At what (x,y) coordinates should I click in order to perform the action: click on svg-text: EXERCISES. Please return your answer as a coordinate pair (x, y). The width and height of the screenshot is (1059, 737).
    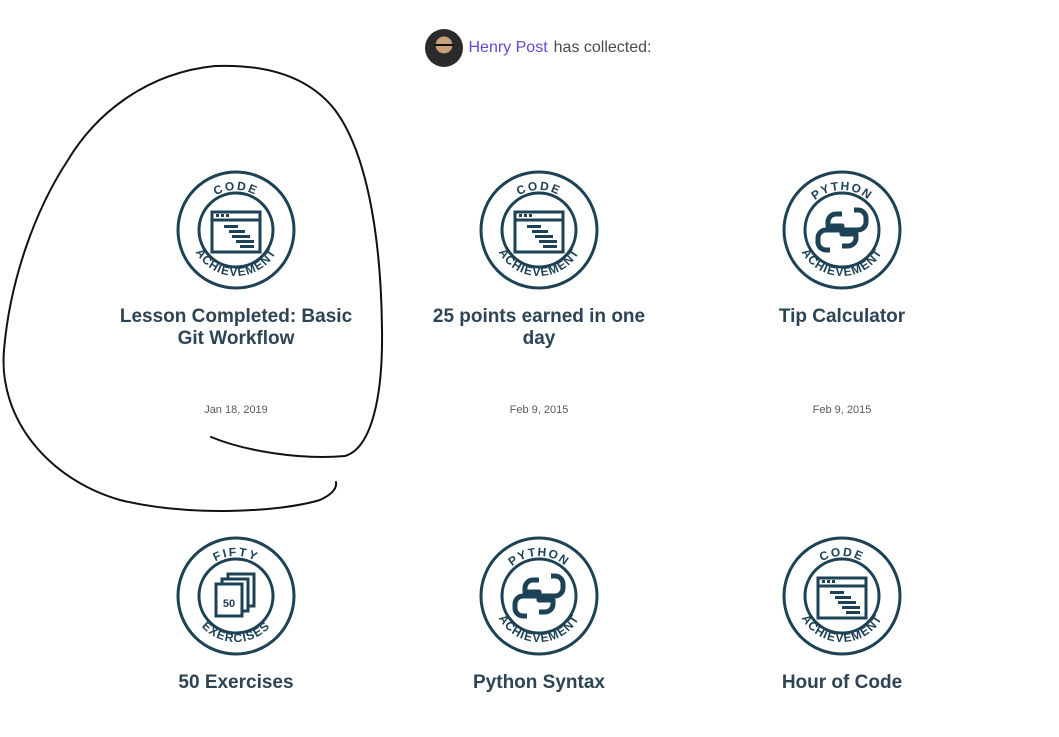
    Looking at the image, I should click on (235, 632).